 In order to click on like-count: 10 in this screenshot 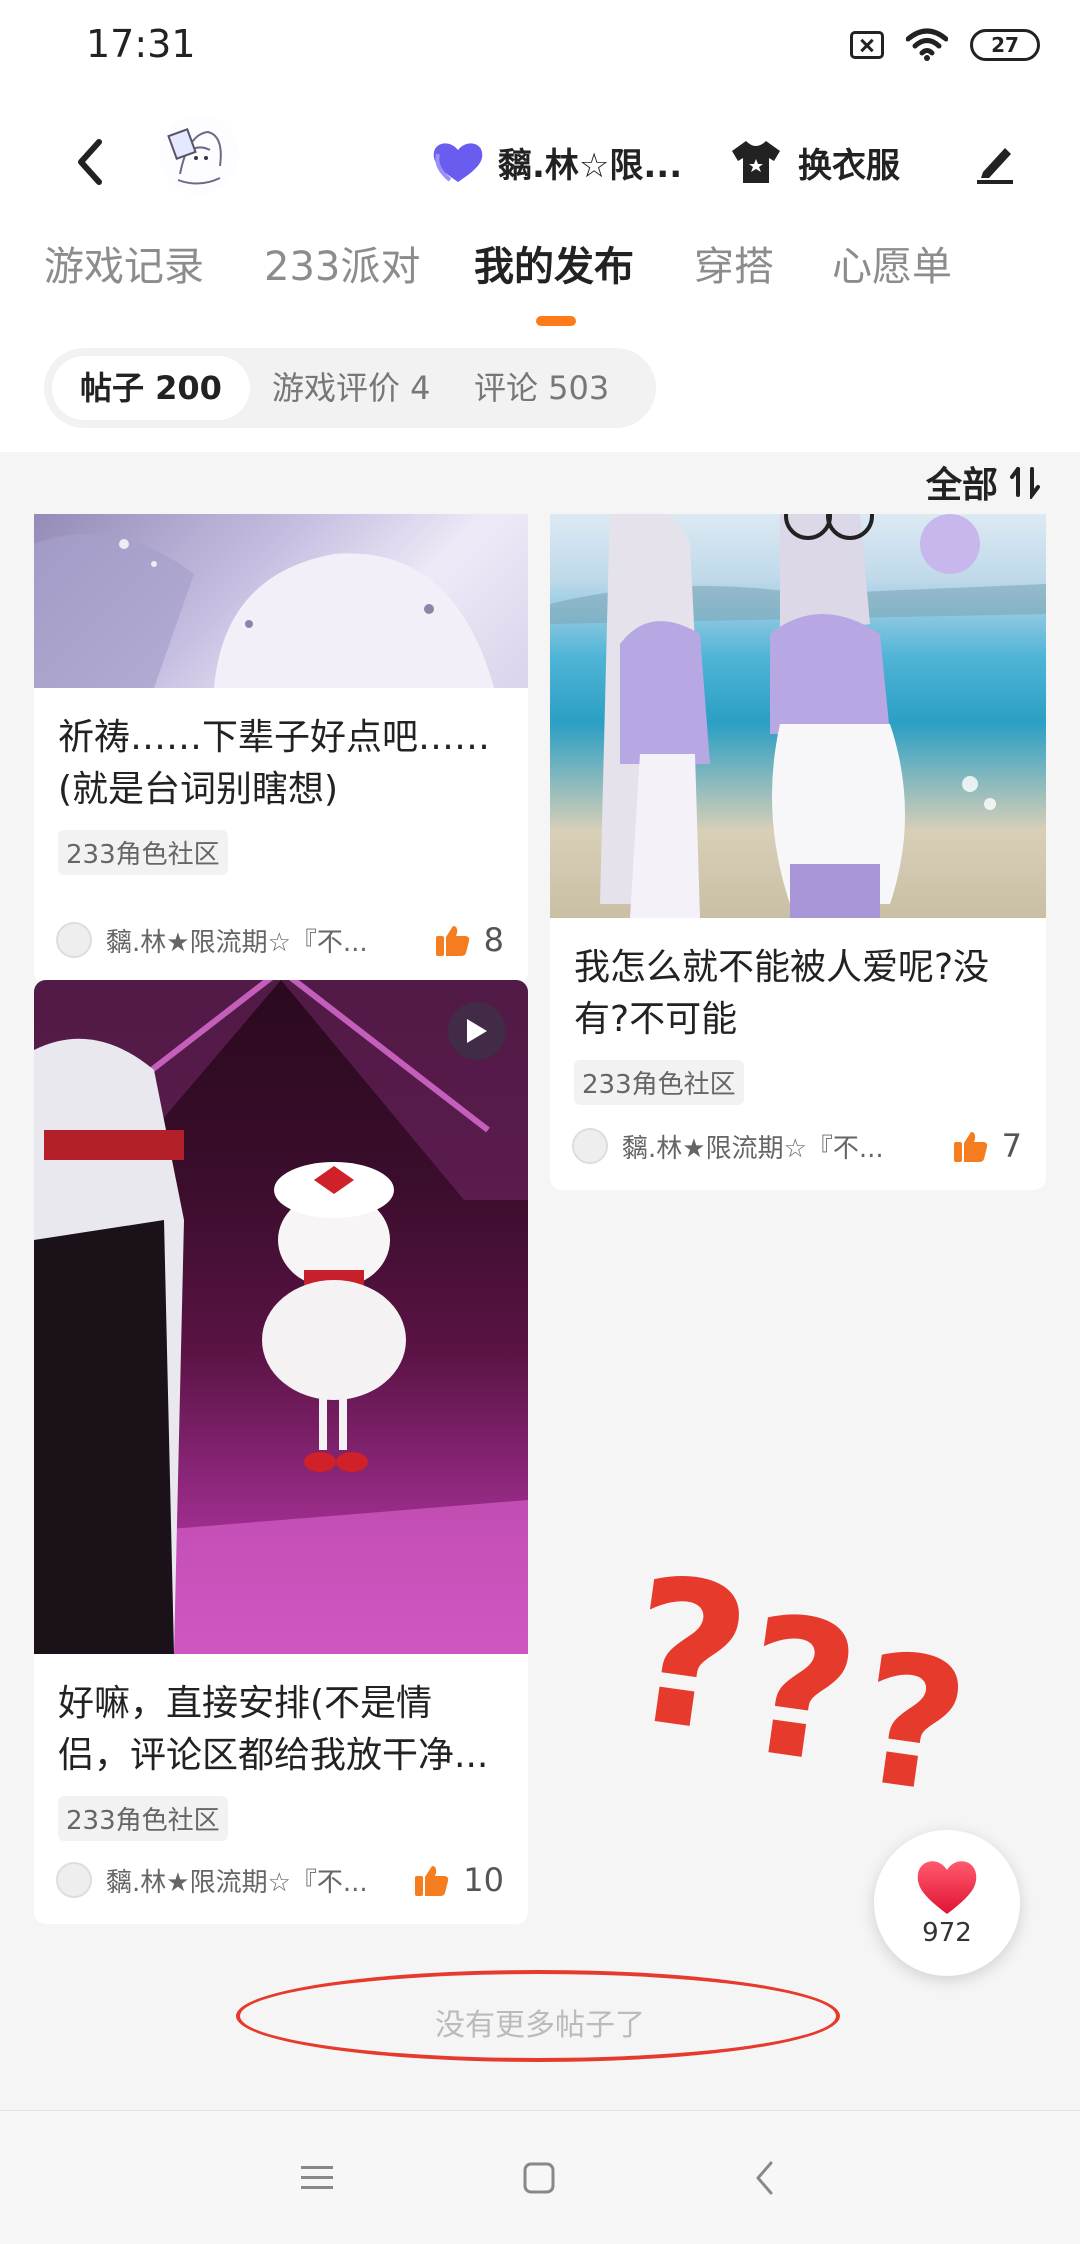, I will do `click(483, 1880)`.